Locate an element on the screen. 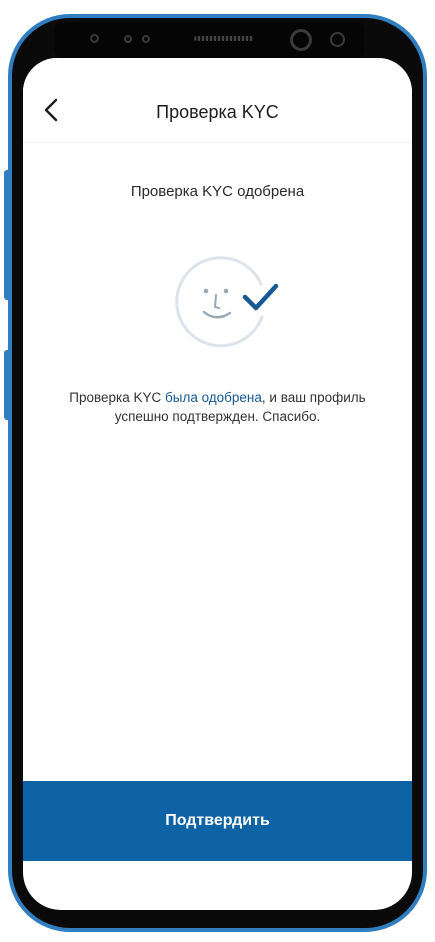 This screenshot has height=942, width=435. status-heading: Проверка KYC одобрена is located at coordinates (217, 191).